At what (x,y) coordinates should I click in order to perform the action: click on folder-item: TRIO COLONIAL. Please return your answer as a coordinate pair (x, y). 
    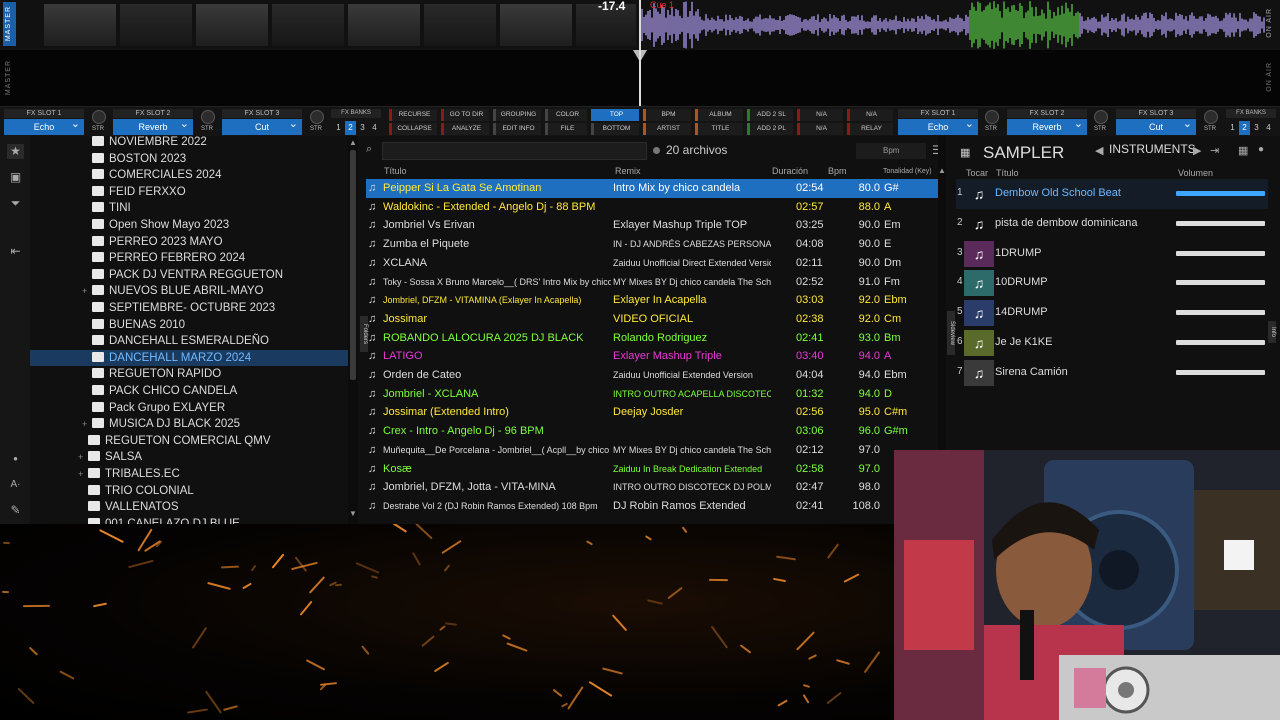
    Looking at the image, I should click on (189, 491).